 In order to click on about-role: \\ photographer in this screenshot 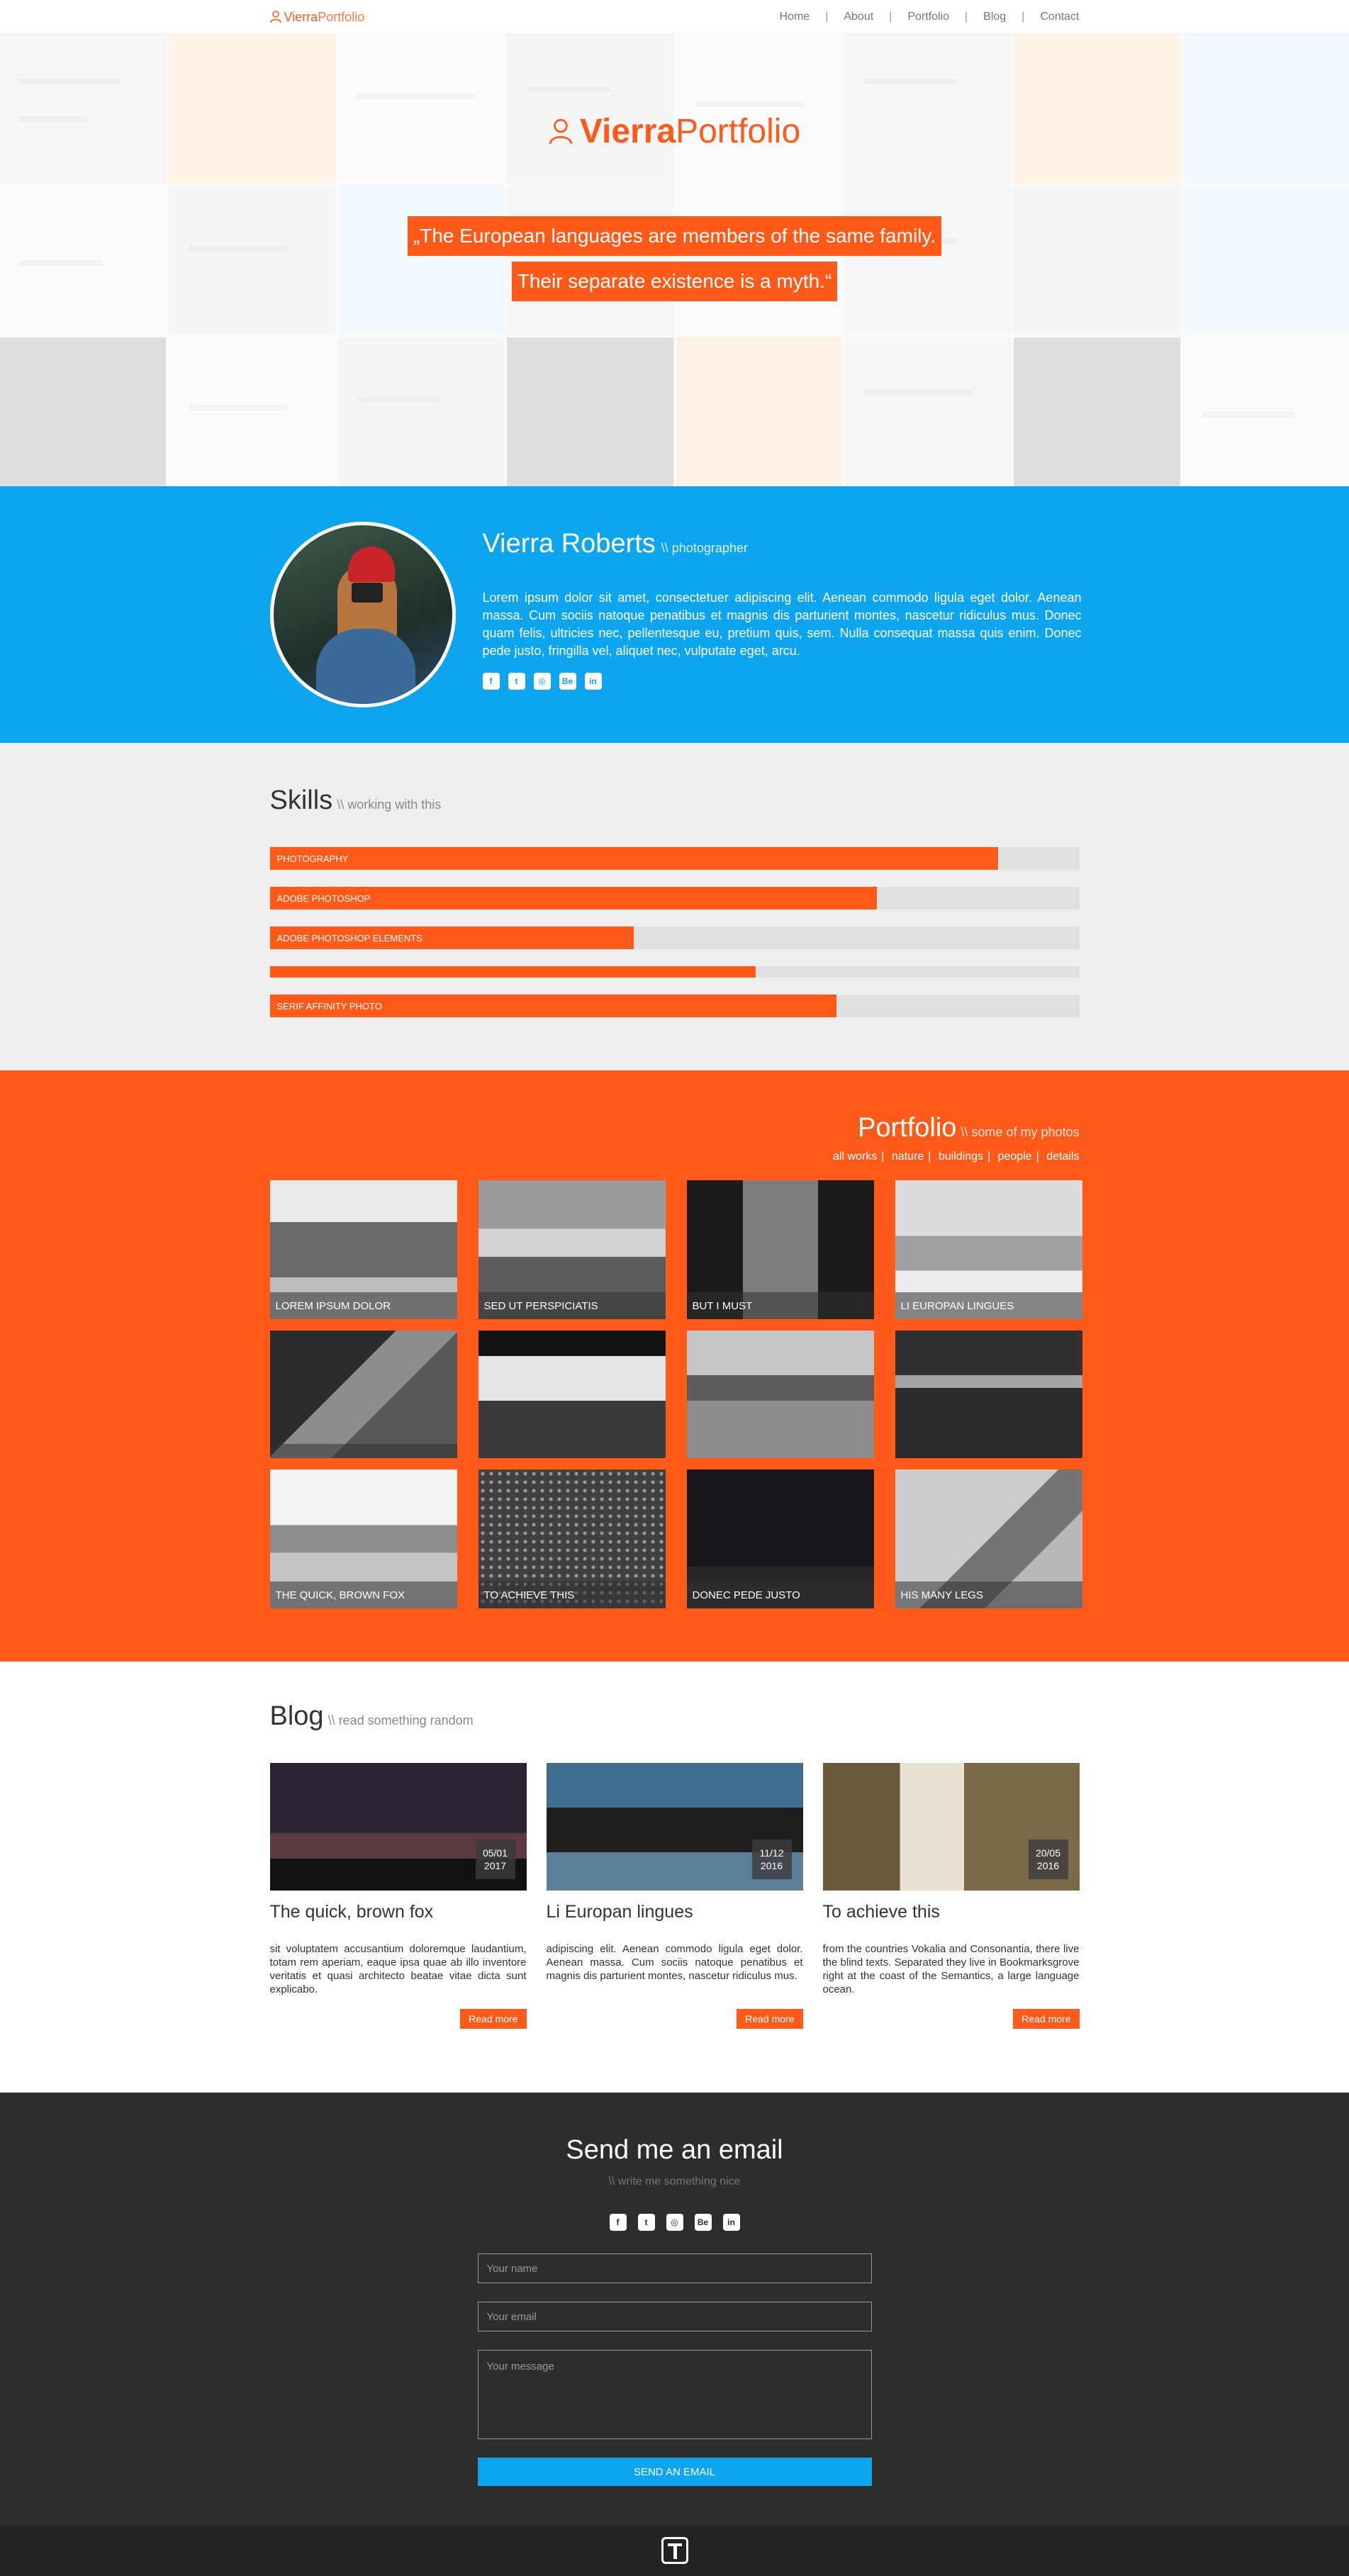, I will do `click(704, 548)`.